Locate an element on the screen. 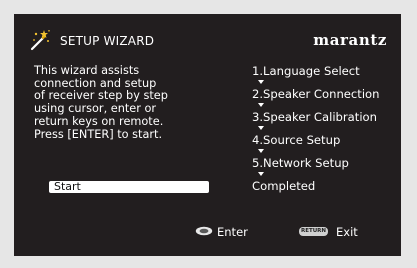  enter-label: Enter is located at coordinates (232, 232).